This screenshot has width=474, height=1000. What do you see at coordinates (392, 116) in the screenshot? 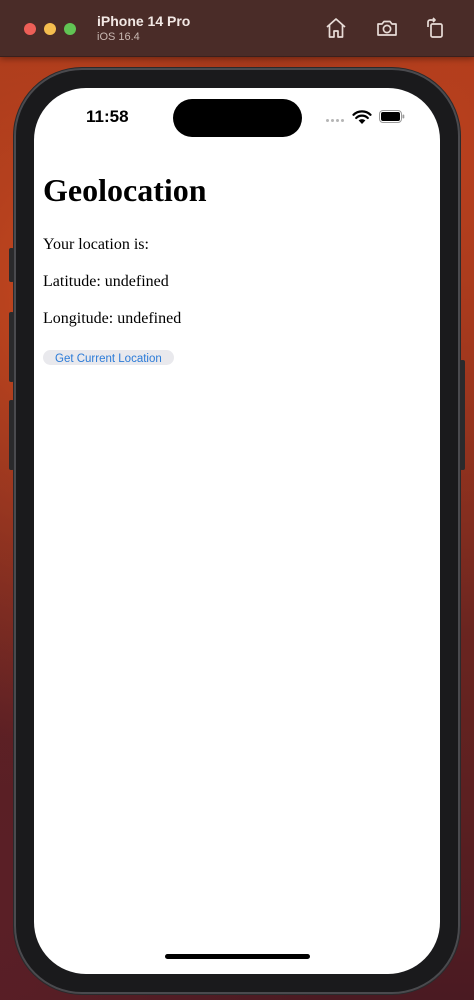
I see `battery-icon` at bounding box center [392, 116].